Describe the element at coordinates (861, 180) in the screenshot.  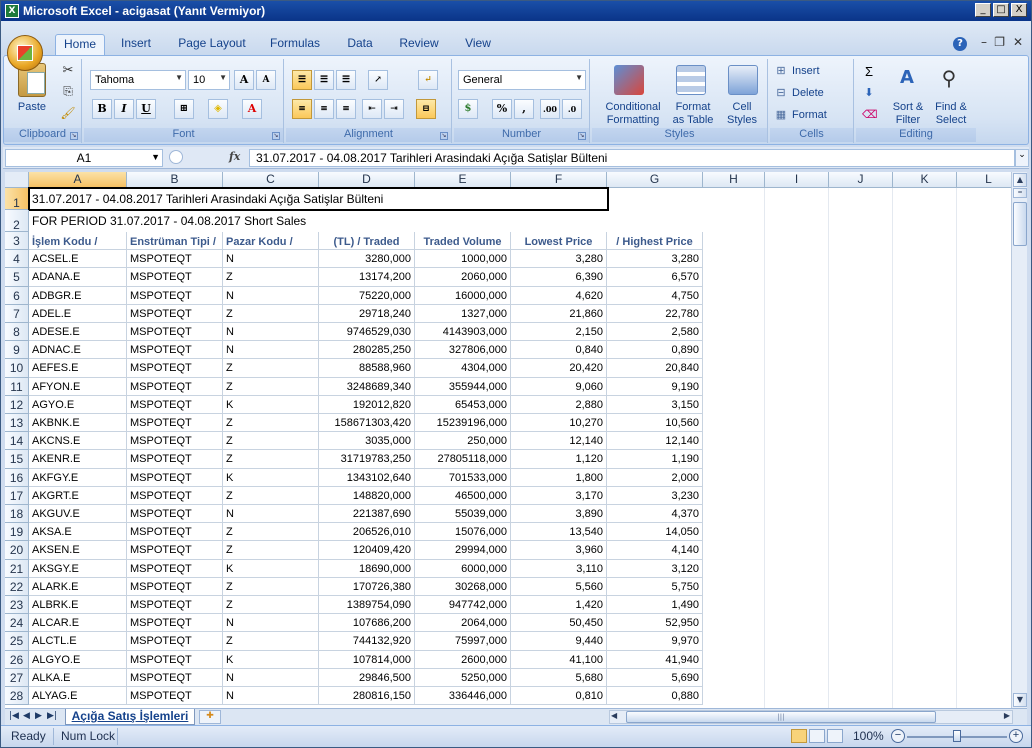
I see `column-header-j: J` at that location.